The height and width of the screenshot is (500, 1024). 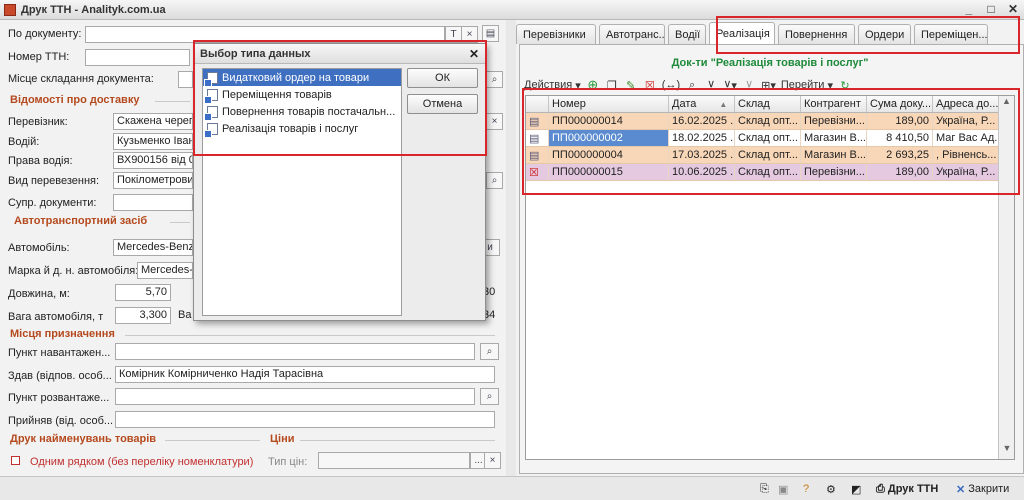 What do you see at coordinates (394, 460) in the screenshot?
I see `typ-tsin-field` at bounding box center [394, 460].